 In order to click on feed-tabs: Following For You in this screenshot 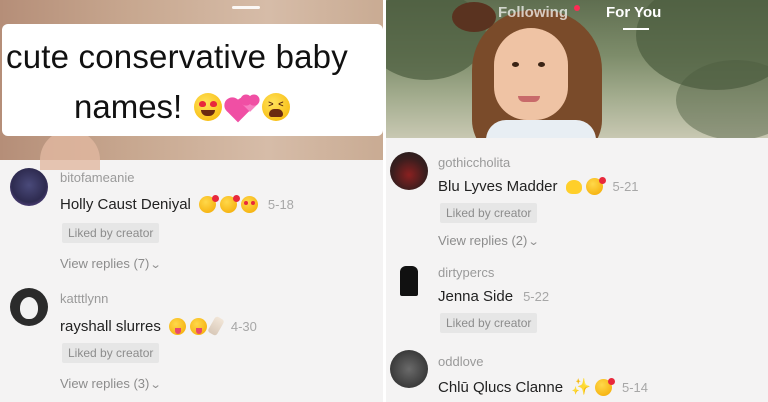, I will do `click(577, 17)`.